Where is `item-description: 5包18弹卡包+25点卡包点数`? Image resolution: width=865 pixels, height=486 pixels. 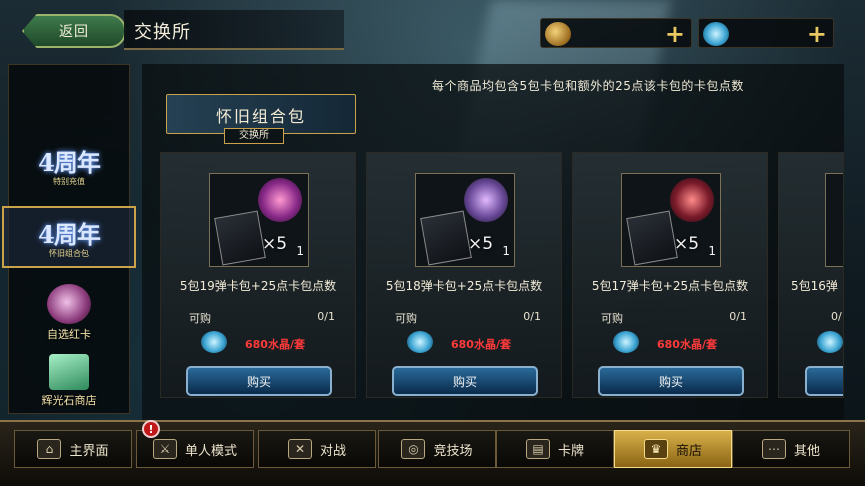
item-description: 5包18弹卡包+25点卡包点数 is located at coordinates (464, 286).